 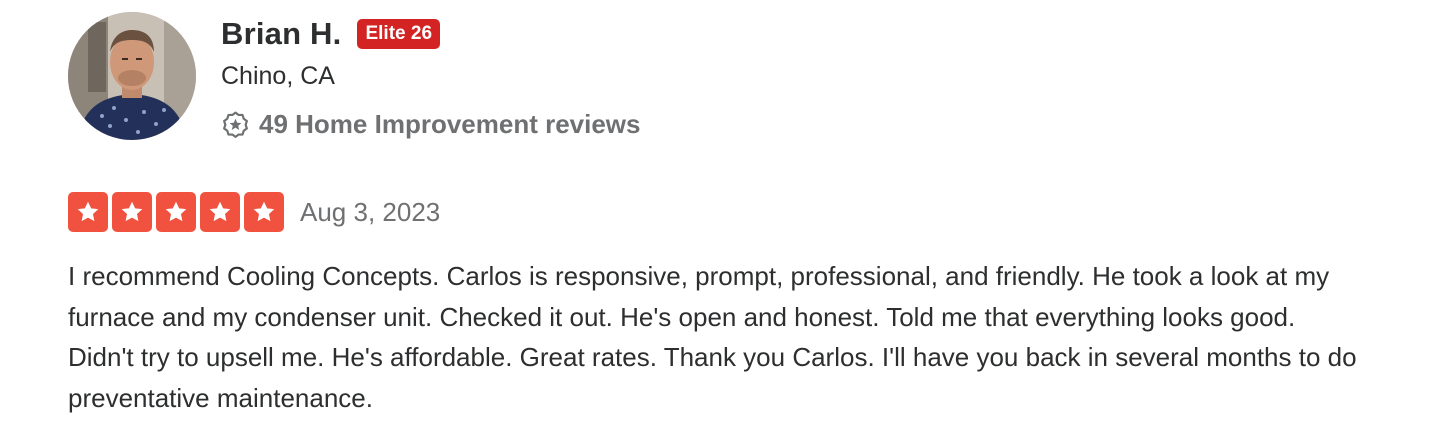 I want to click on avatar-photo, so click(x=132, y=76).